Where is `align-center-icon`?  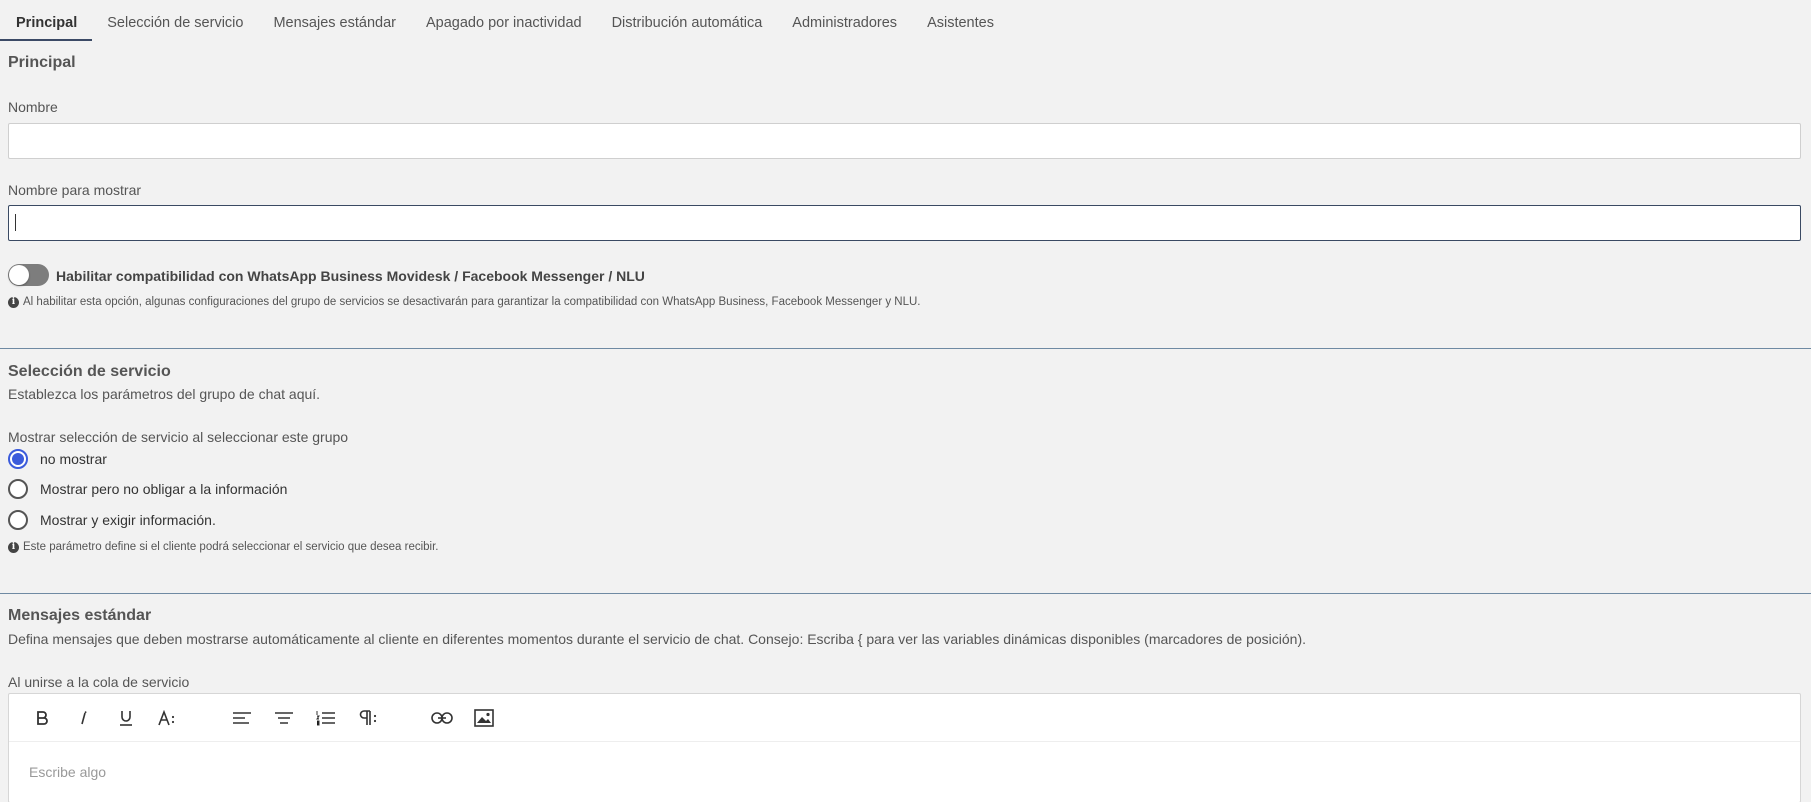
align-center-icon is located at coordinates (284, 718).